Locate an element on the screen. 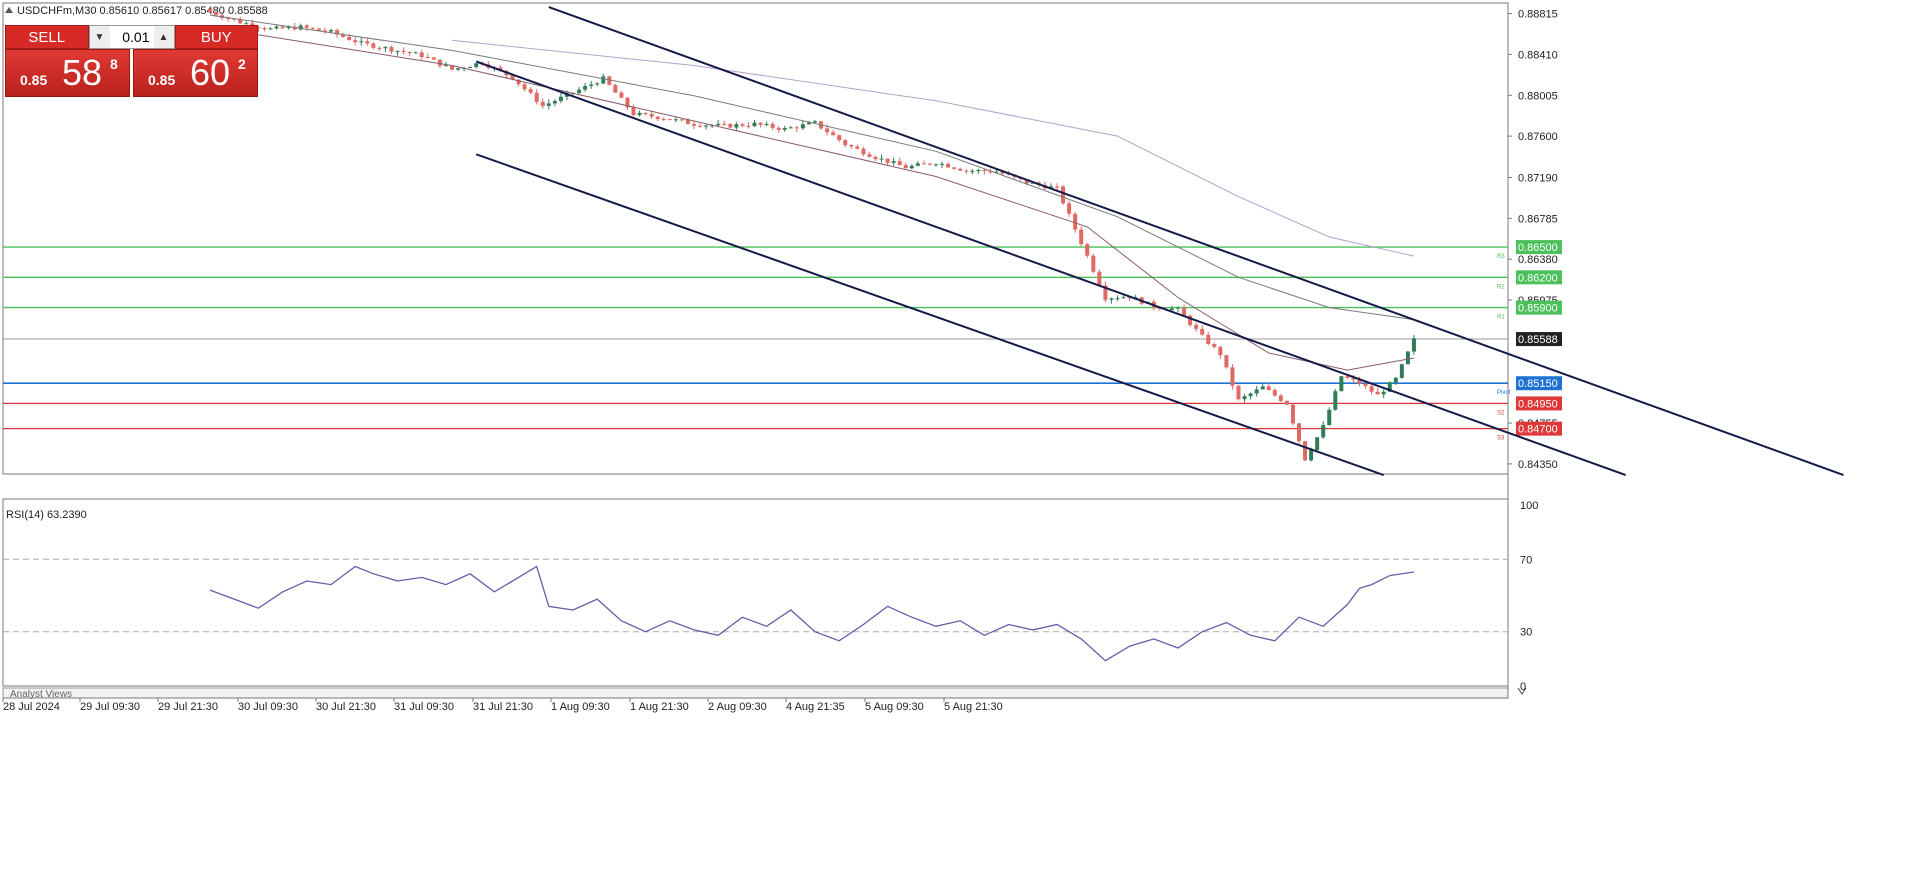  level-name-r3: R3 is located at coordinates (1501, 257).